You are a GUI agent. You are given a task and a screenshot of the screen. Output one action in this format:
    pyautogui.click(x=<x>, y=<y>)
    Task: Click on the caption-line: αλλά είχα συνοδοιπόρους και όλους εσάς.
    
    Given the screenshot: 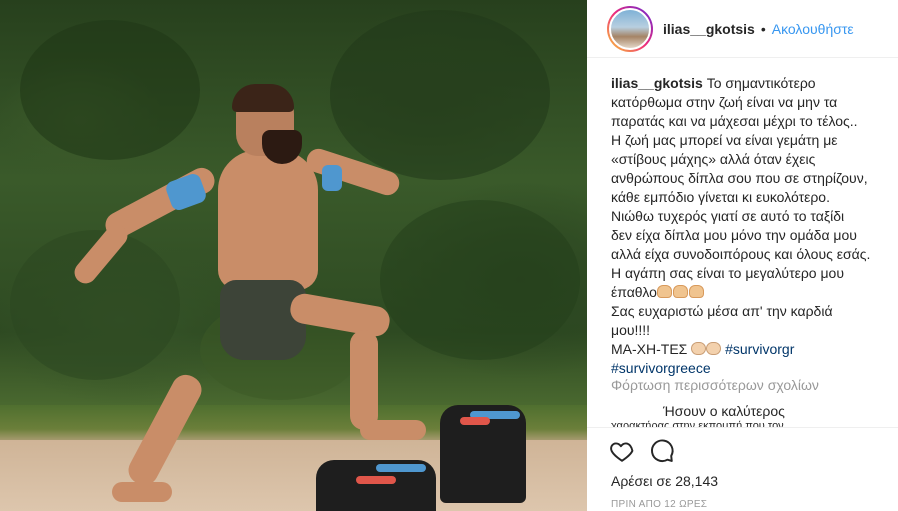 What is the action you would take?
    pyautogui.click(x=741, y=254)
    